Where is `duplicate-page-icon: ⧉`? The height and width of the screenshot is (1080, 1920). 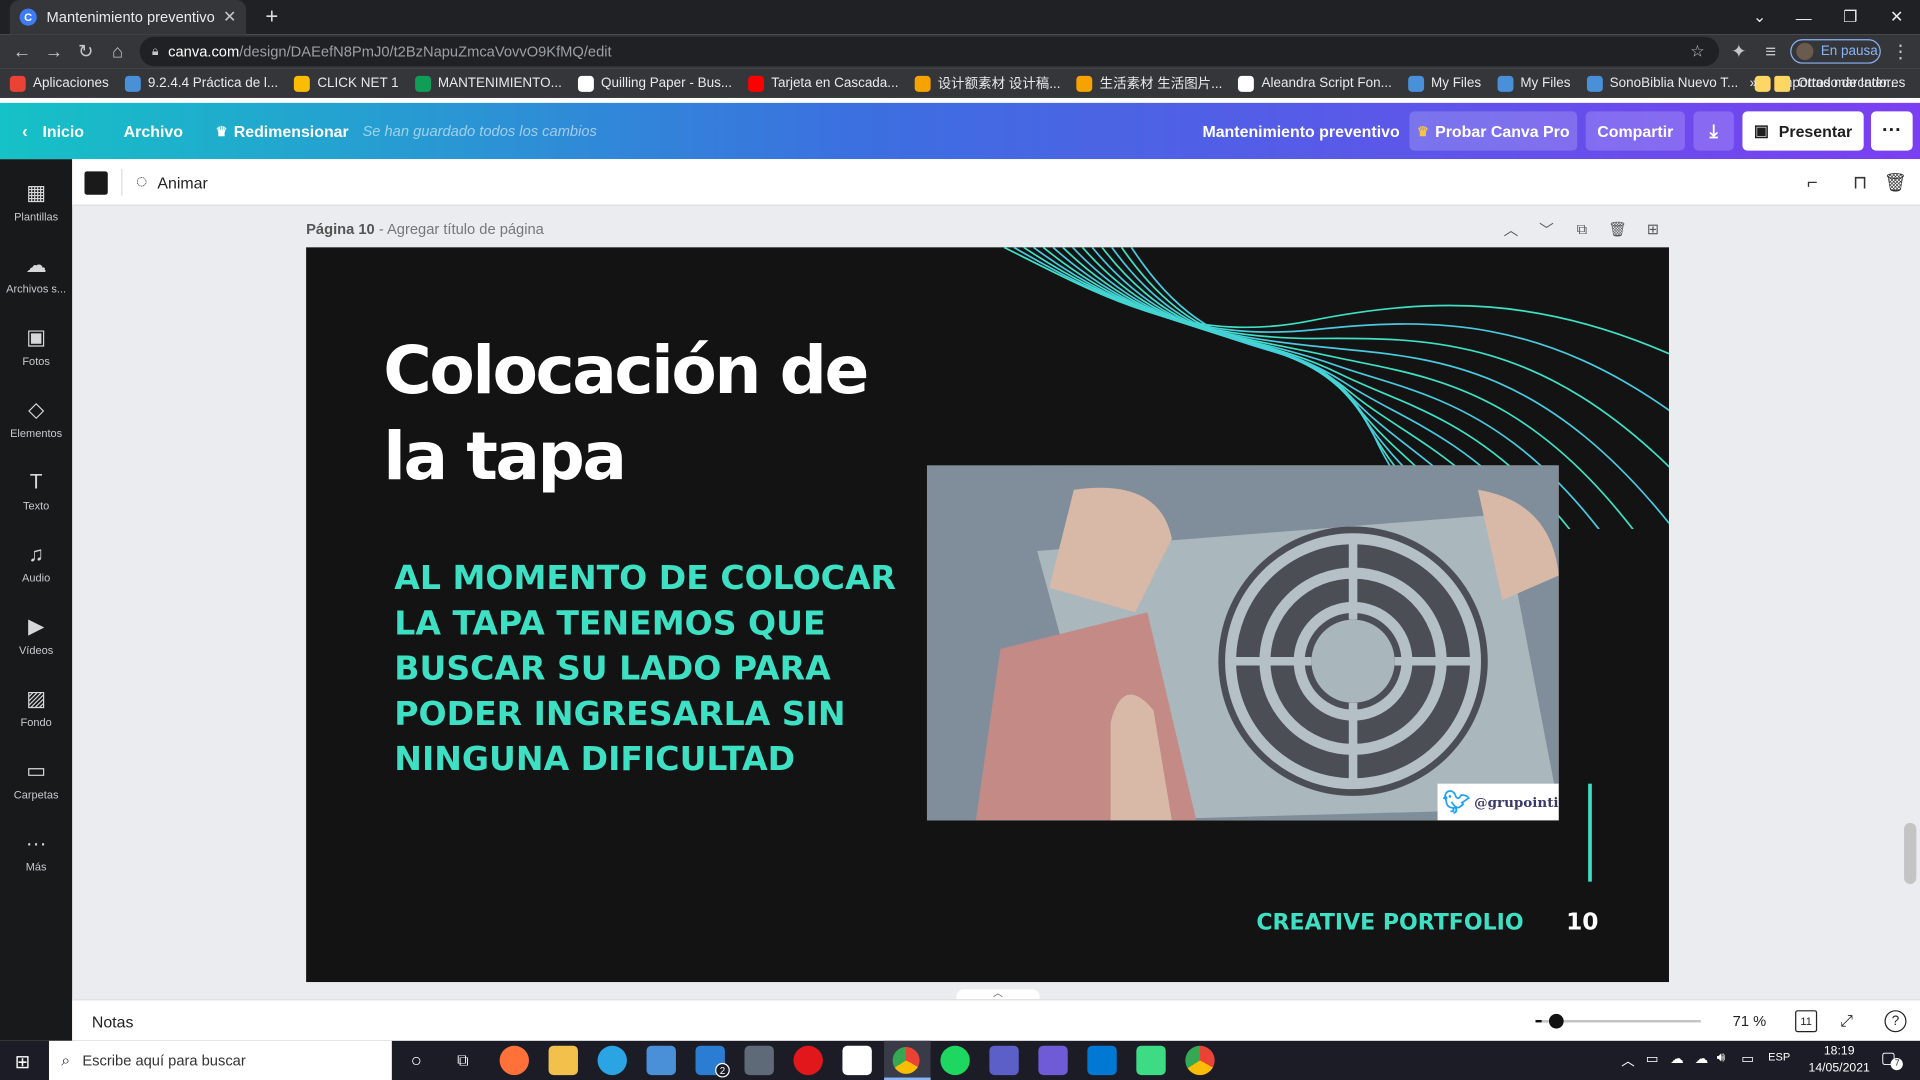 duplicate-page-icon: ⧉ is located at coordinates (1582, 229).